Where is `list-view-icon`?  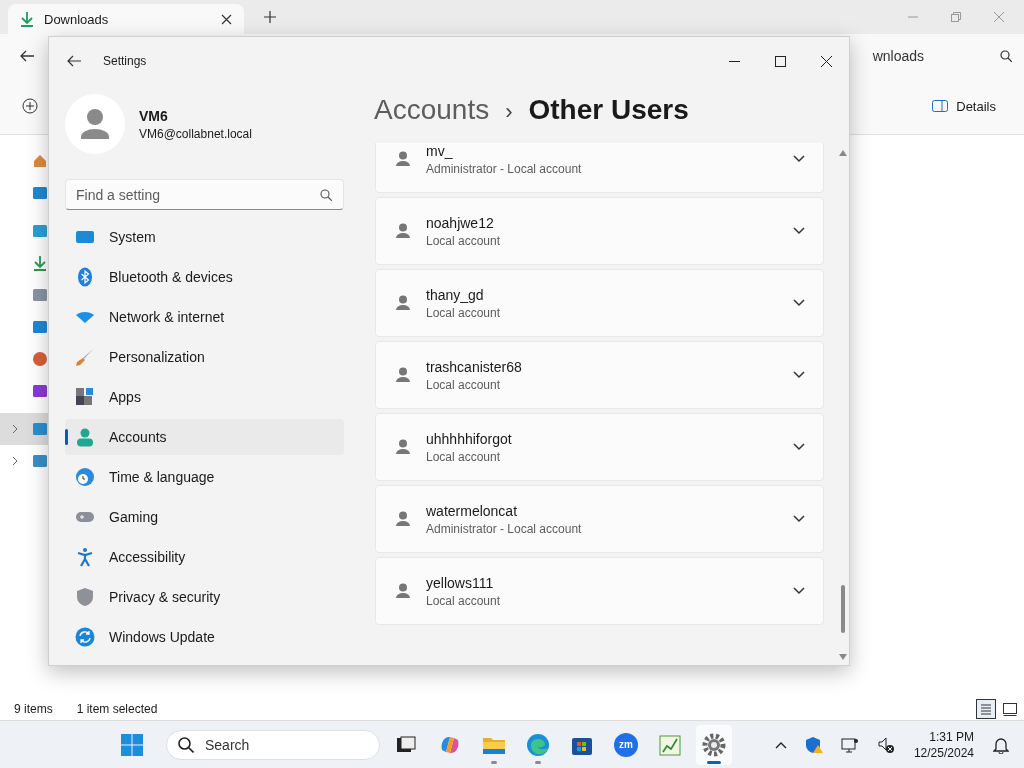 list-view-icon is located at coordinates (986, 709).